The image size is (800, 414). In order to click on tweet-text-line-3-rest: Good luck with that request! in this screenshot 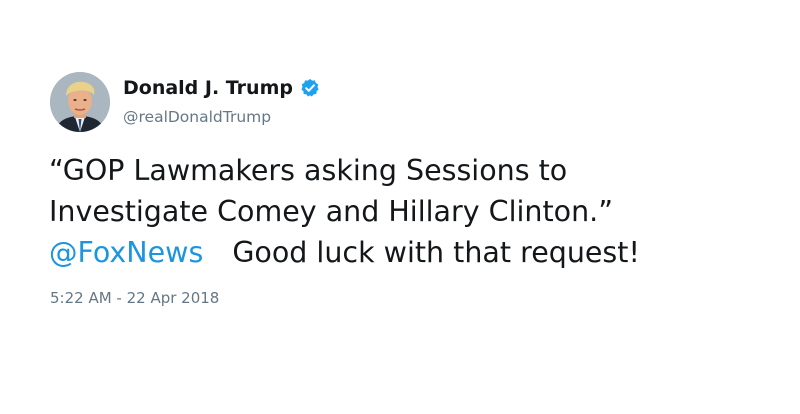, I will do `click(436, 252)`.